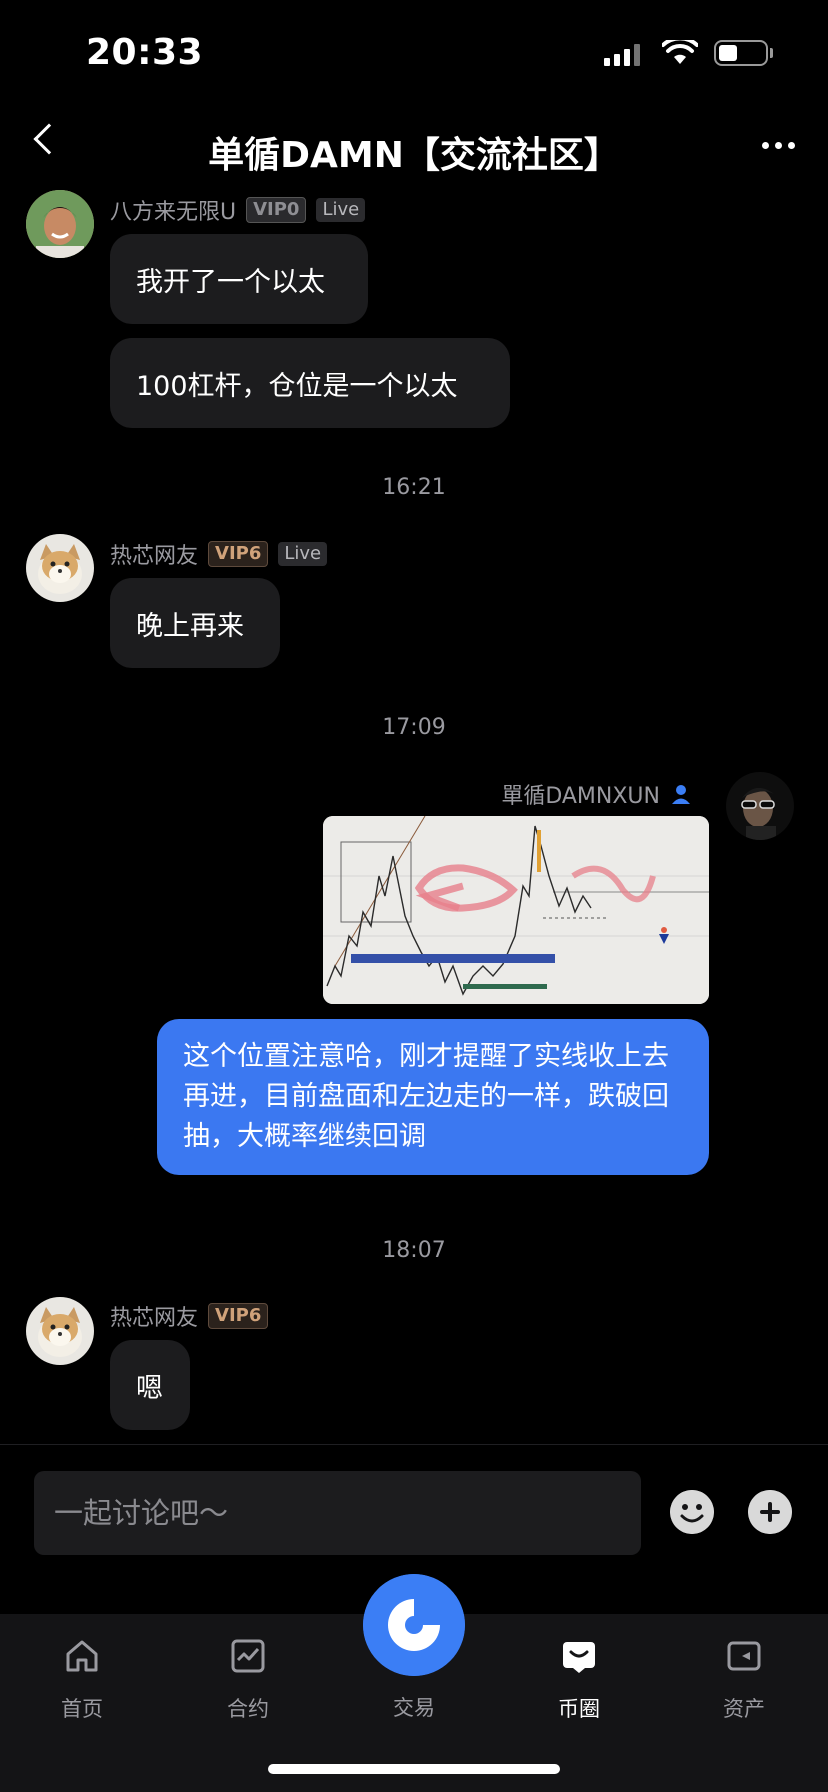  What do you see at coordinates (681, 794) in the screenshot?
I see `user-icon` at bounding box center [681, 794].